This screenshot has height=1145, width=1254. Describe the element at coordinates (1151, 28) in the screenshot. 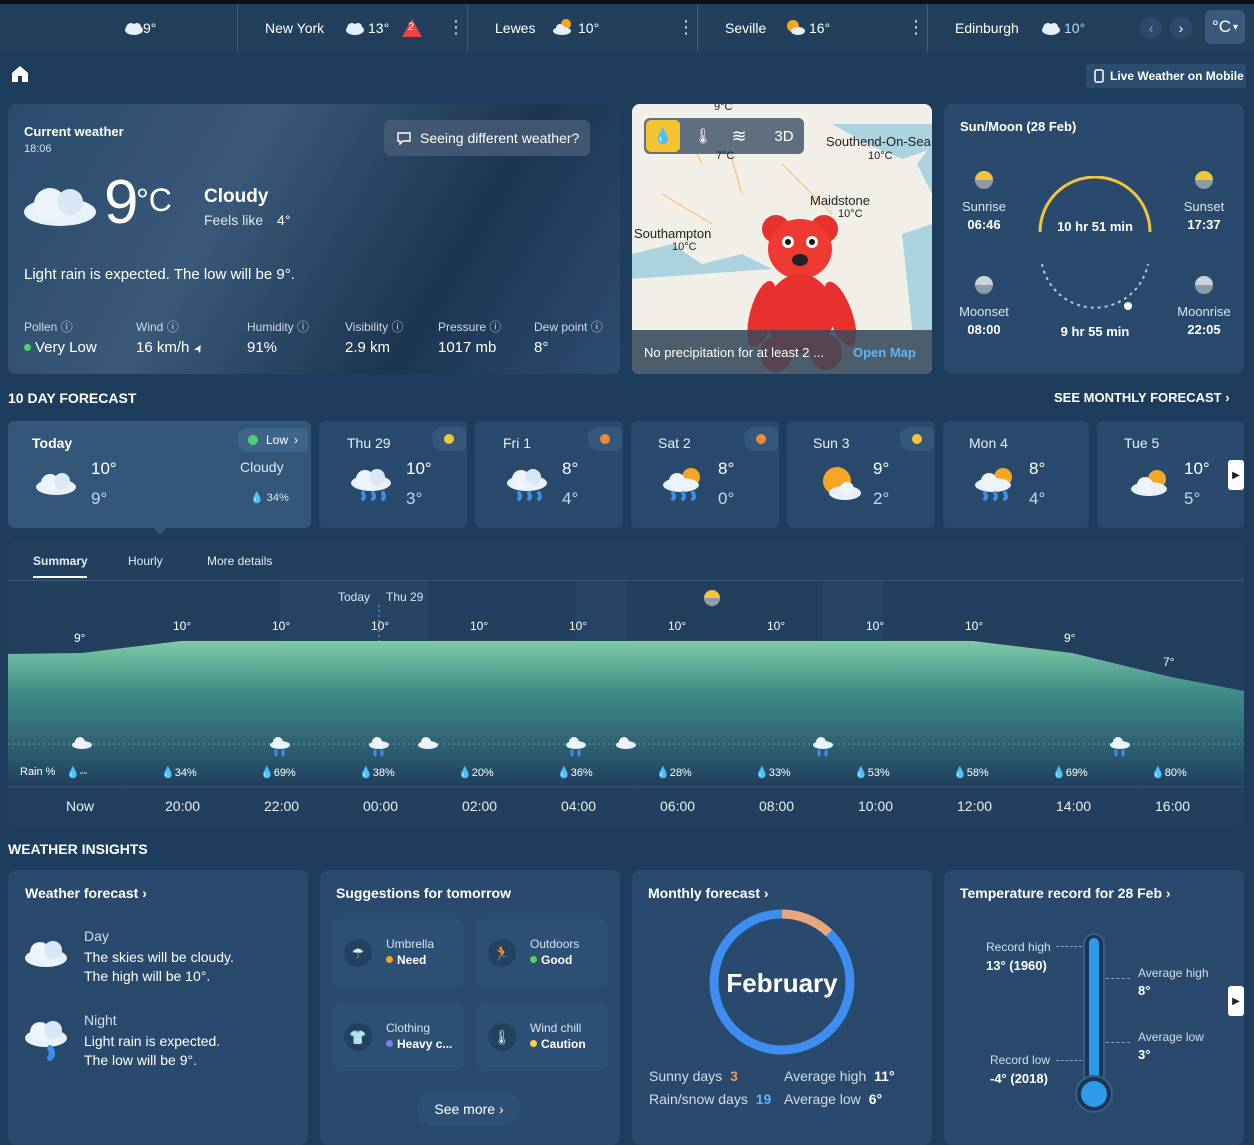

I see `prev-button: ‹` at that location.